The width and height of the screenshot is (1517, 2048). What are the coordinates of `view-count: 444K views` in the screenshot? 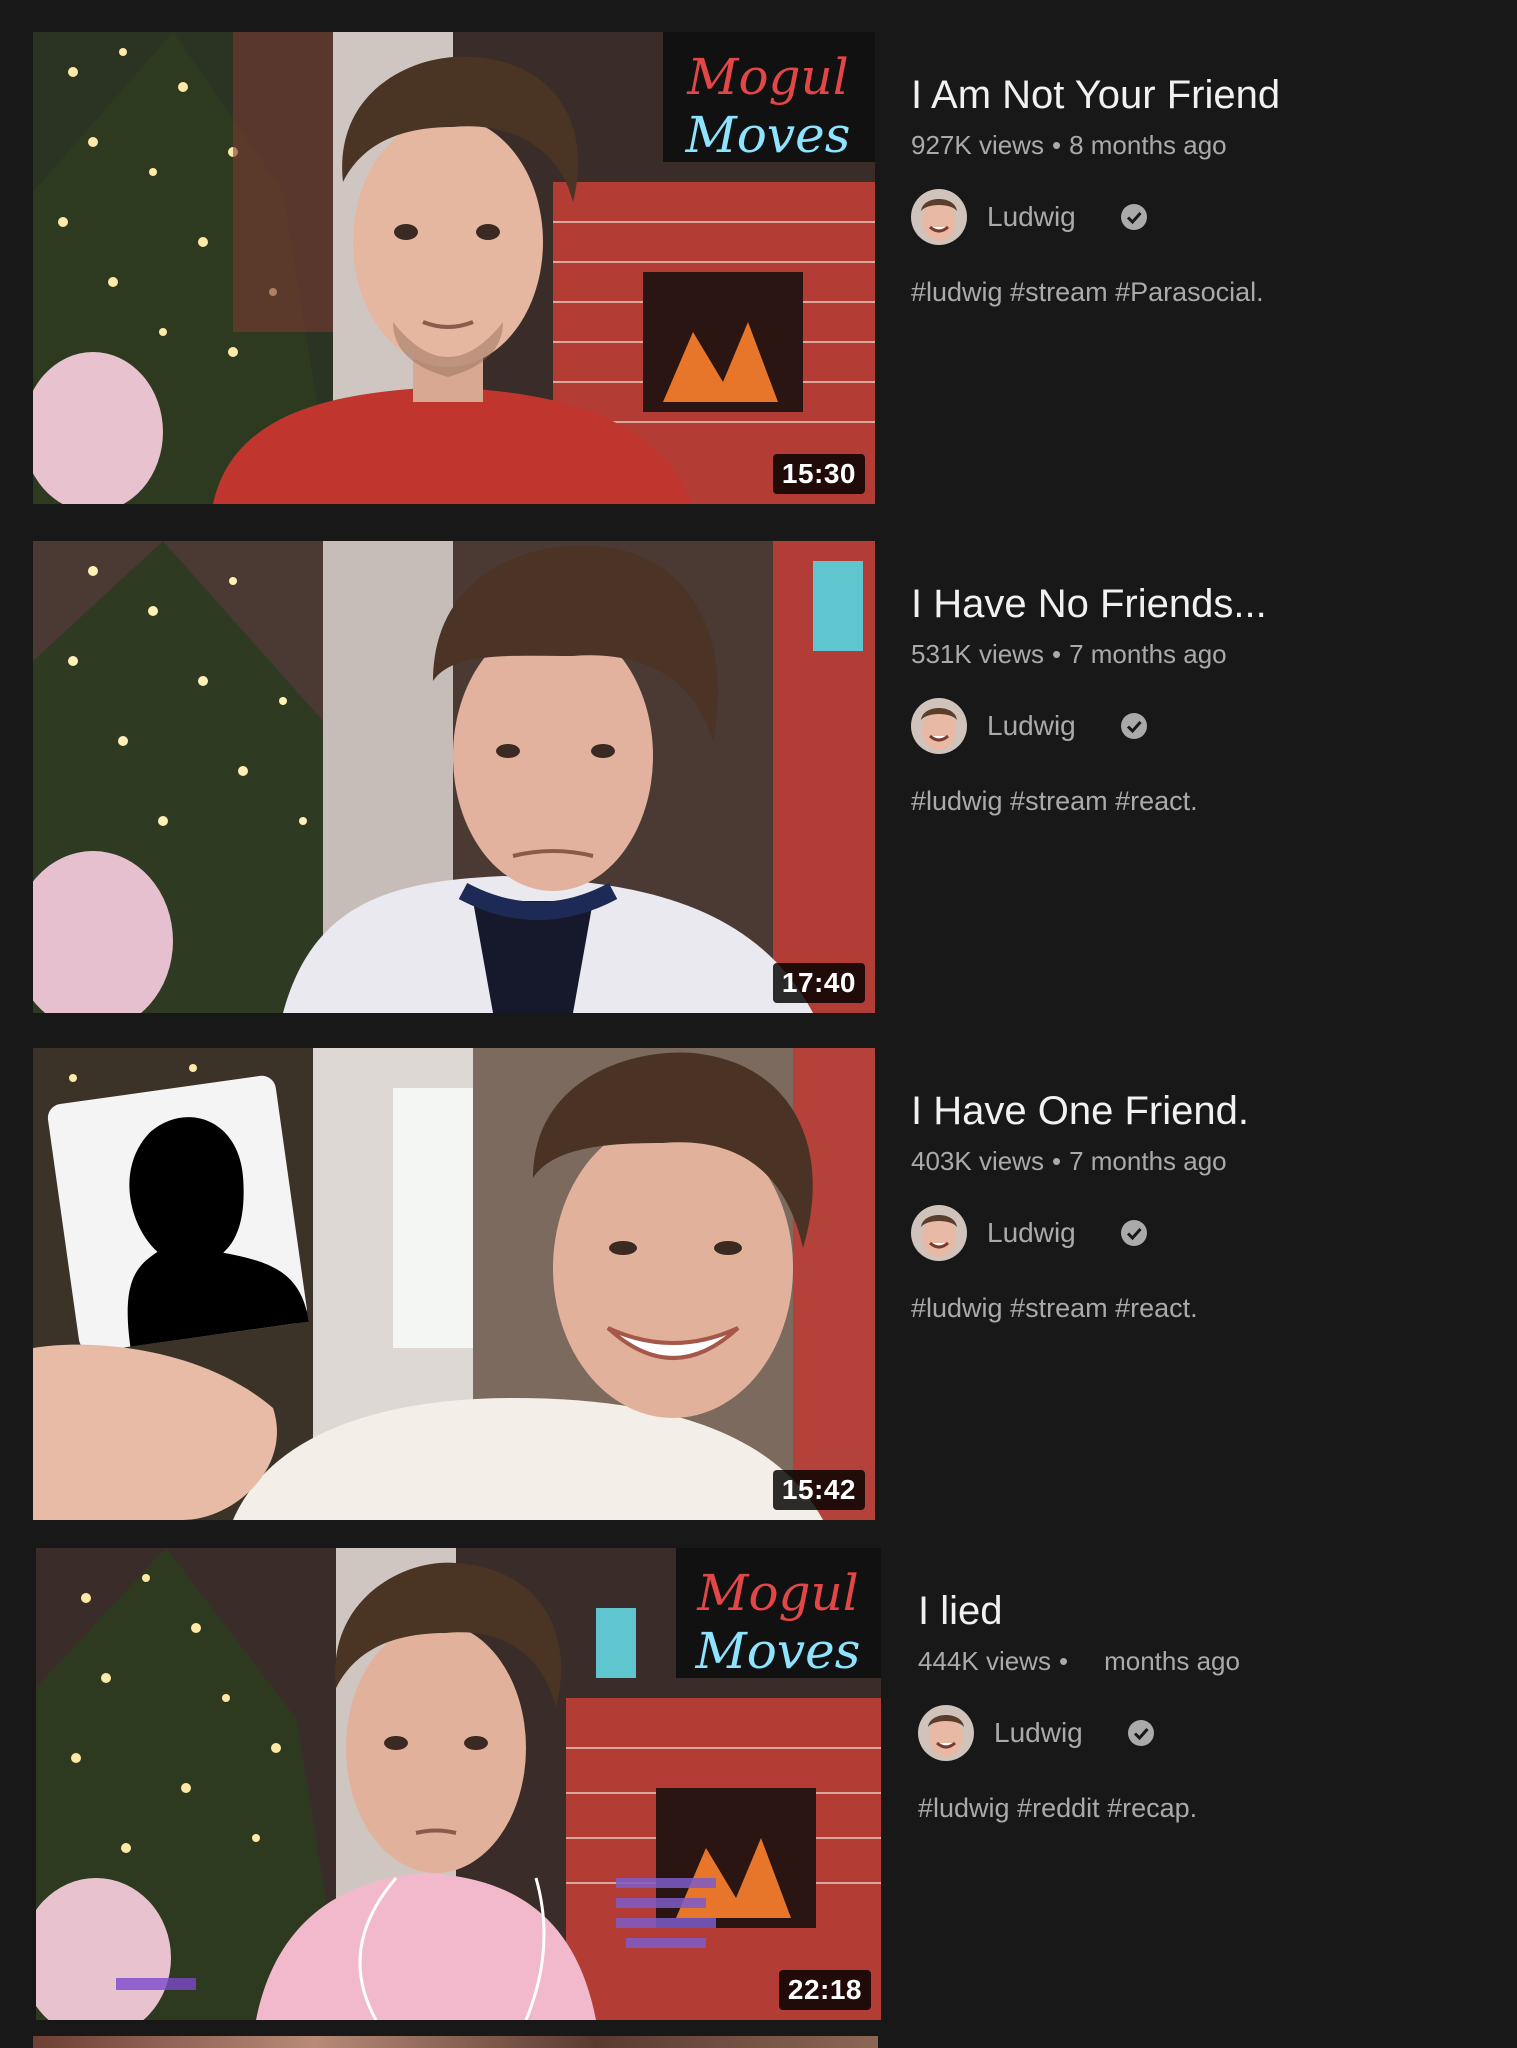 It's located at (984, 1661).